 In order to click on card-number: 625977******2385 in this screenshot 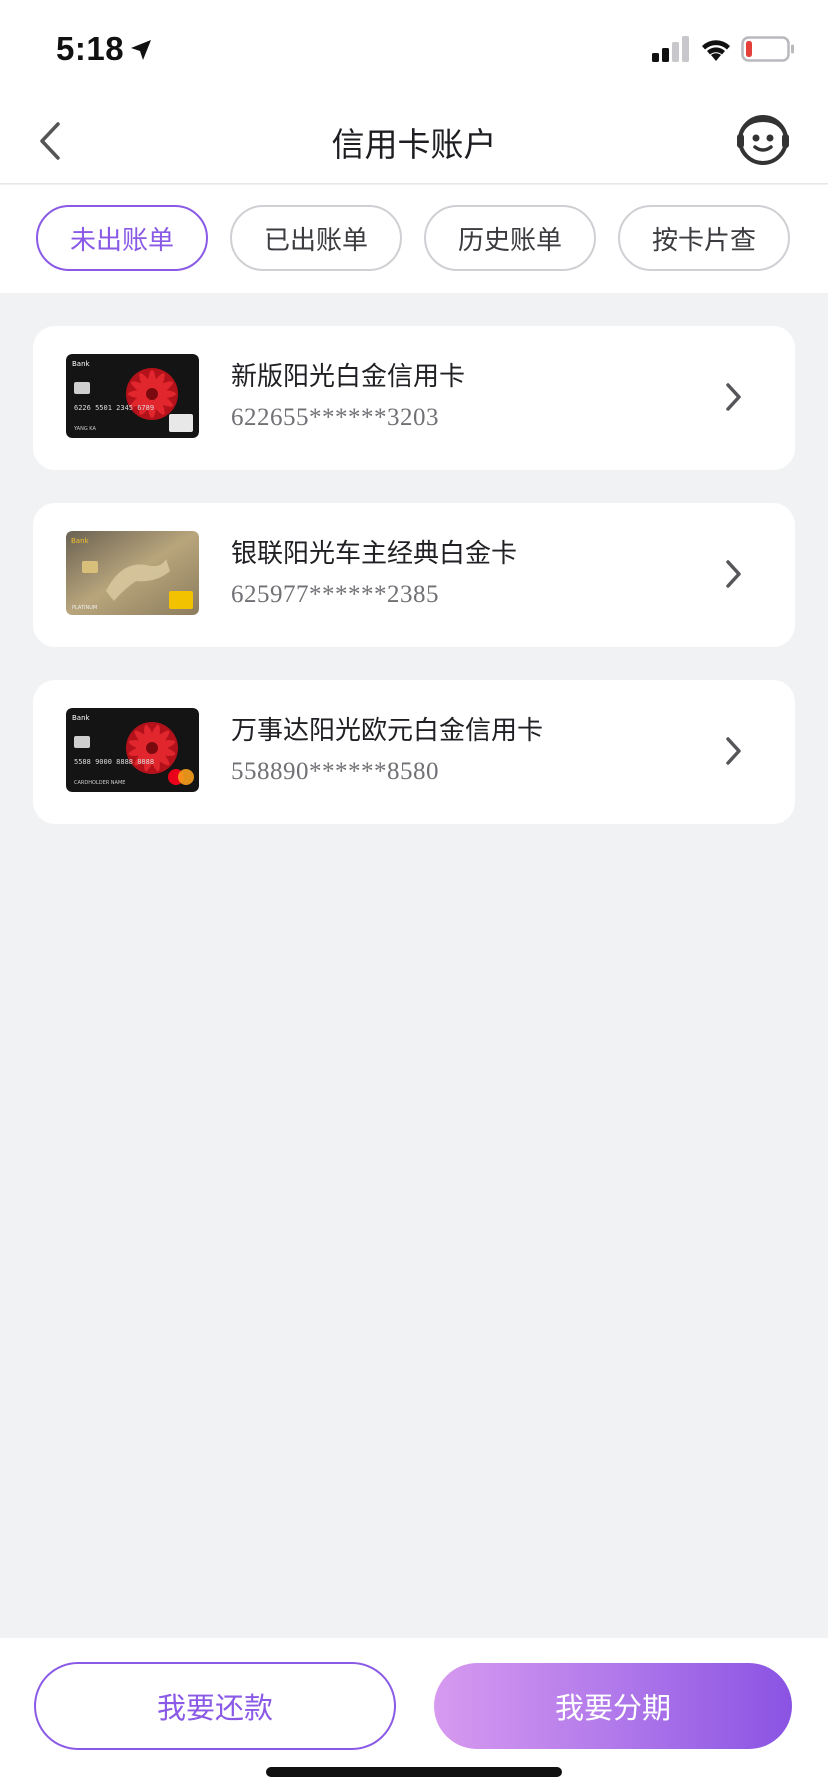, I will do `click(335, 594)`.